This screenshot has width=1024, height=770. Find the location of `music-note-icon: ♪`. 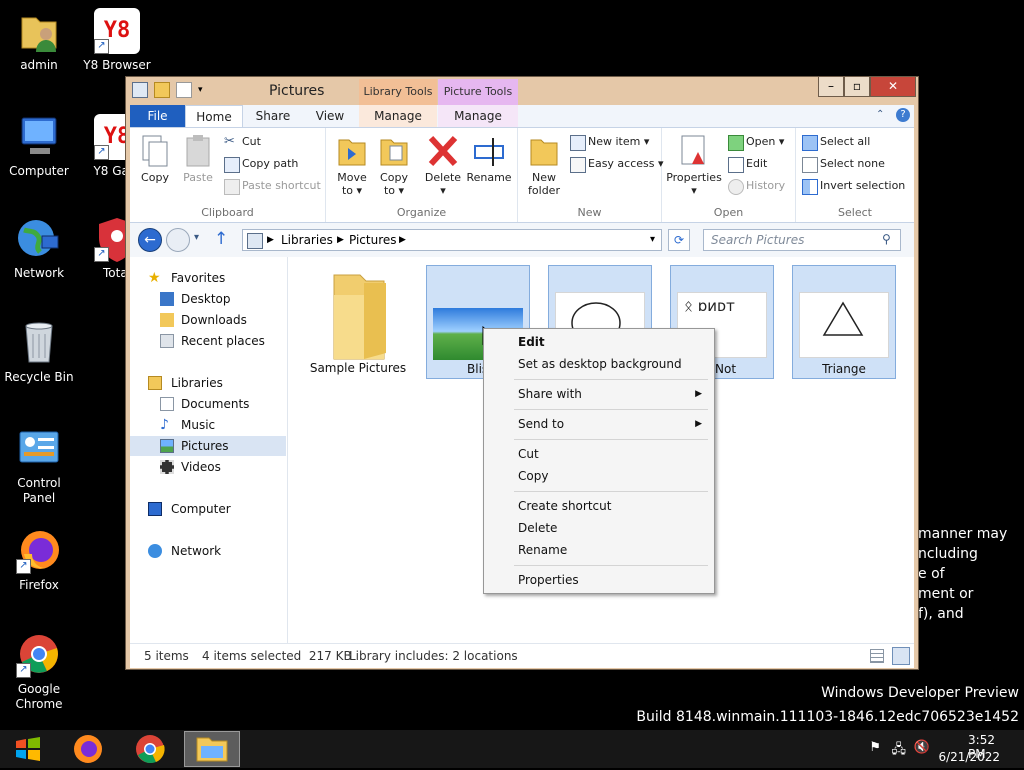

music-note-icon: ♪ is located at coordinates (164, 425).